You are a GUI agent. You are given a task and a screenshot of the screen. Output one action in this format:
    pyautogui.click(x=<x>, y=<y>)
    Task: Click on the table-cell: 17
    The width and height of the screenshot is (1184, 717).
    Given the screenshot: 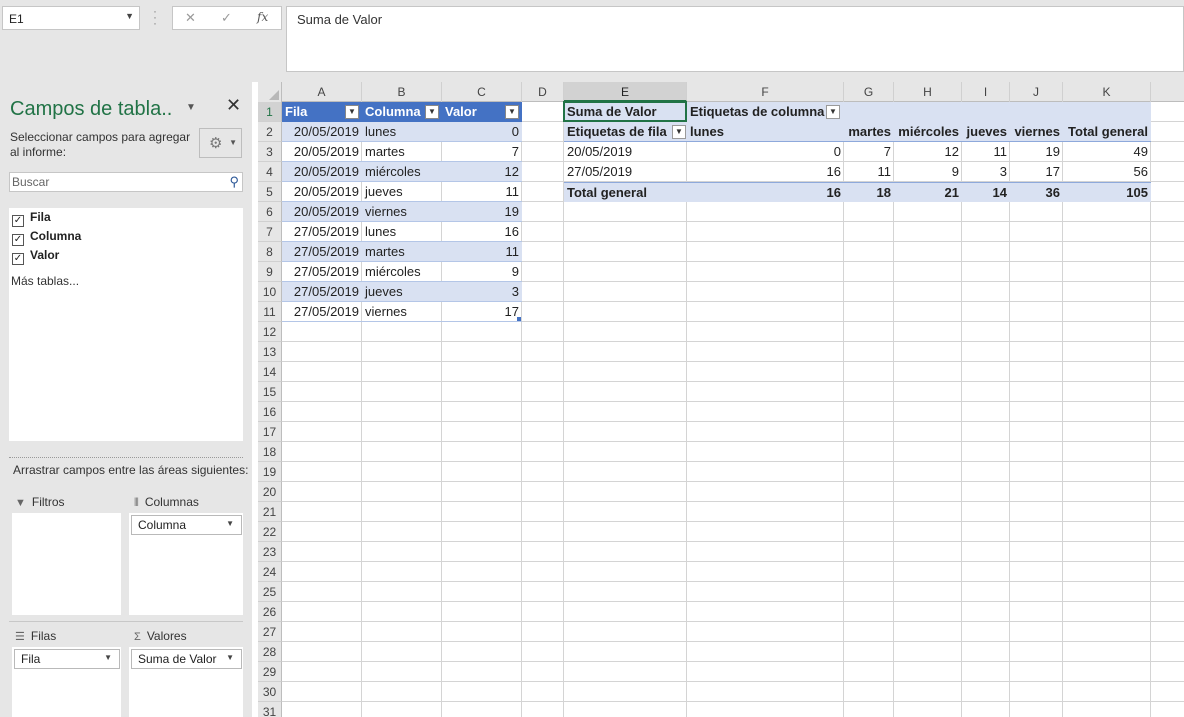 What is the action you would take?
    pyautogui.click(x=482, y=312)
    